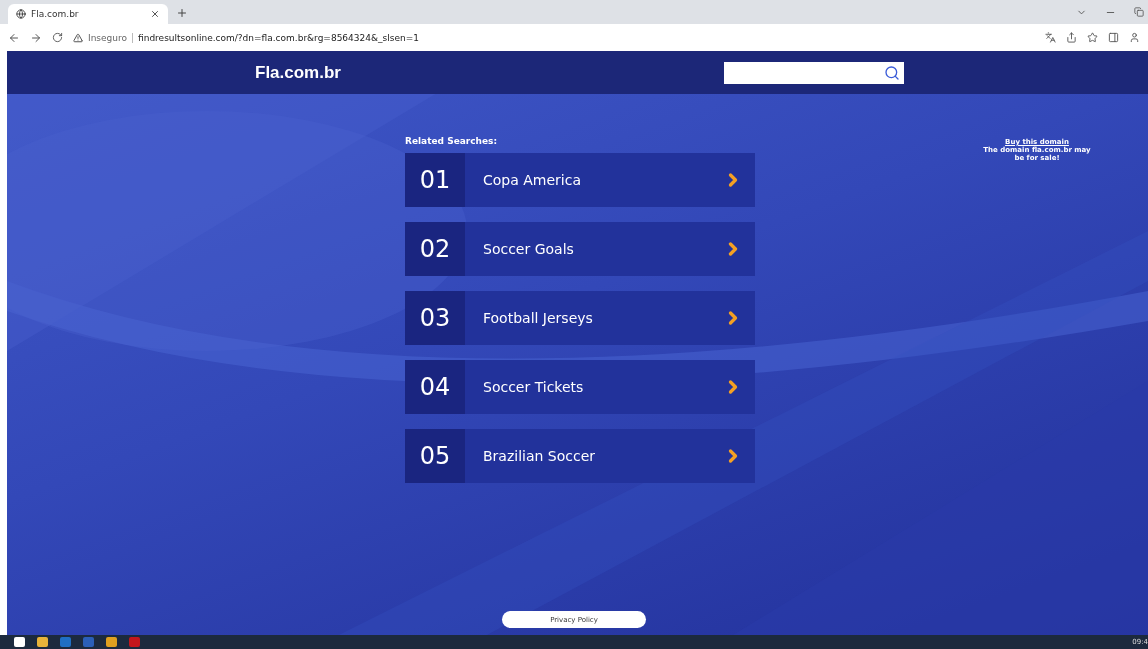 The height and width of the screenshot is (649, 1148). Describe the element at coordinates (435, 318) in the screenshot. I see `item-number: 03` at that location.